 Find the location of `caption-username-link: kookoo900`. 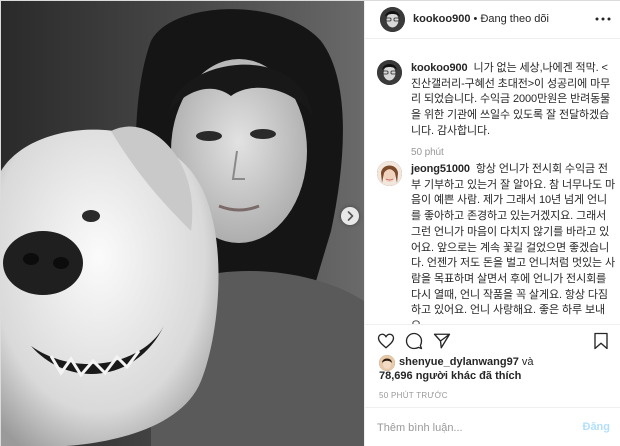

caption-username-link: kookoo900 is located at coordinates (439, 68).